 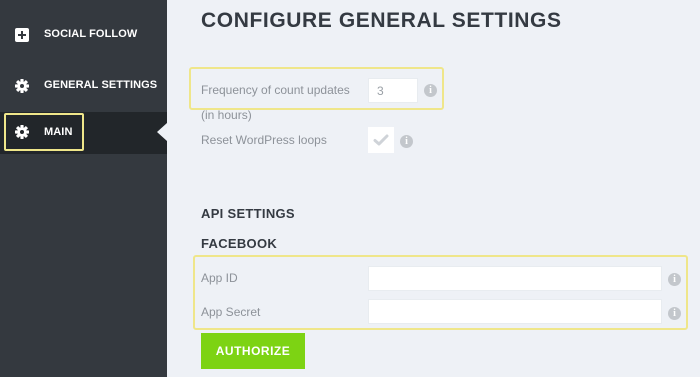 What do you see at coordinates (248, 213) in the screenshot?
I see `api-settings-heading: API SETTINGS` at bounding box center [248, 213].